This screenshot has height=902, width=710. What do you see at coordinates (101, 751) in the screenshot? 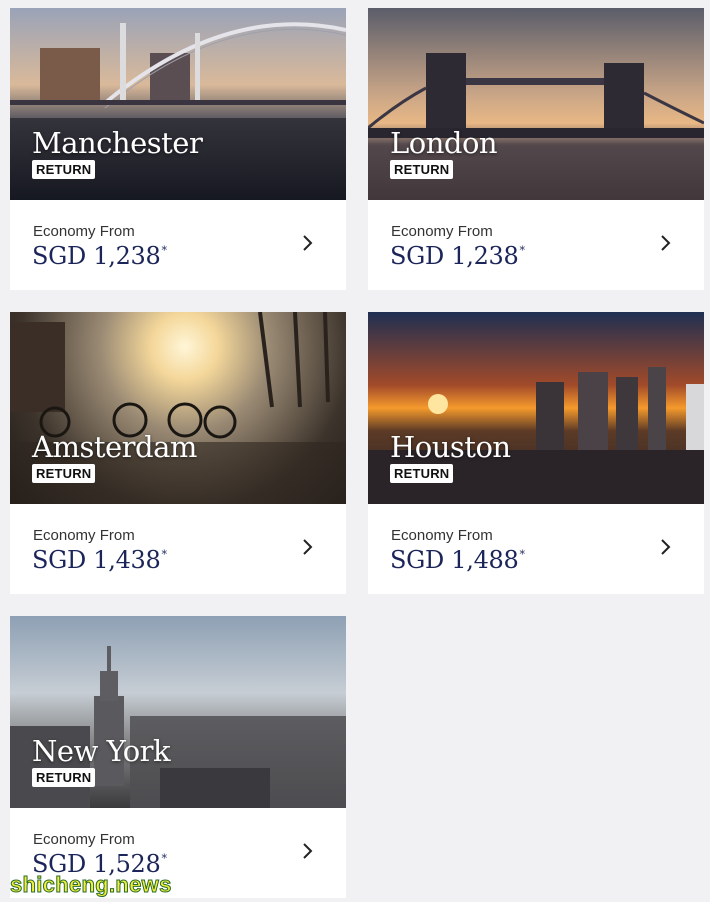
I see `city-name: New York` at bounding box center [101, 751].